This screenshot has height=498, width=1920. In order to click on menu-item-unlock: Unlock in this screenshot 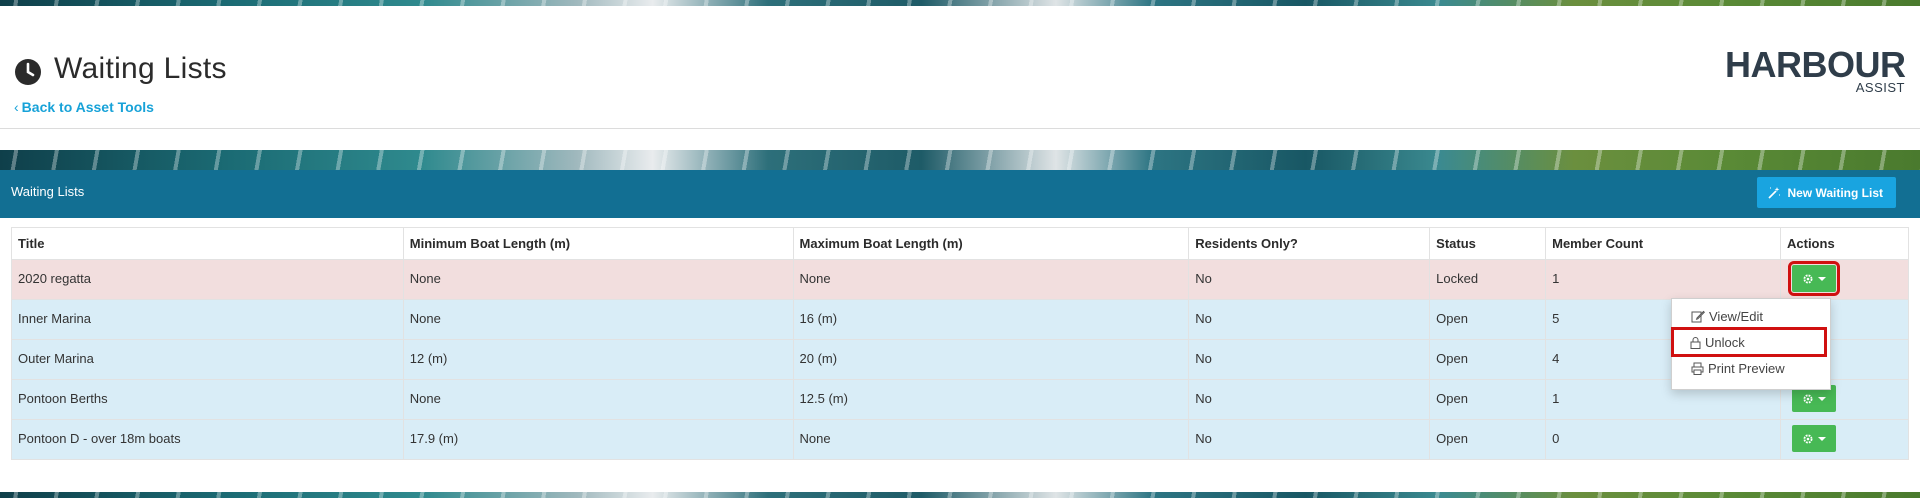, I will do `click(1749, 342)`.